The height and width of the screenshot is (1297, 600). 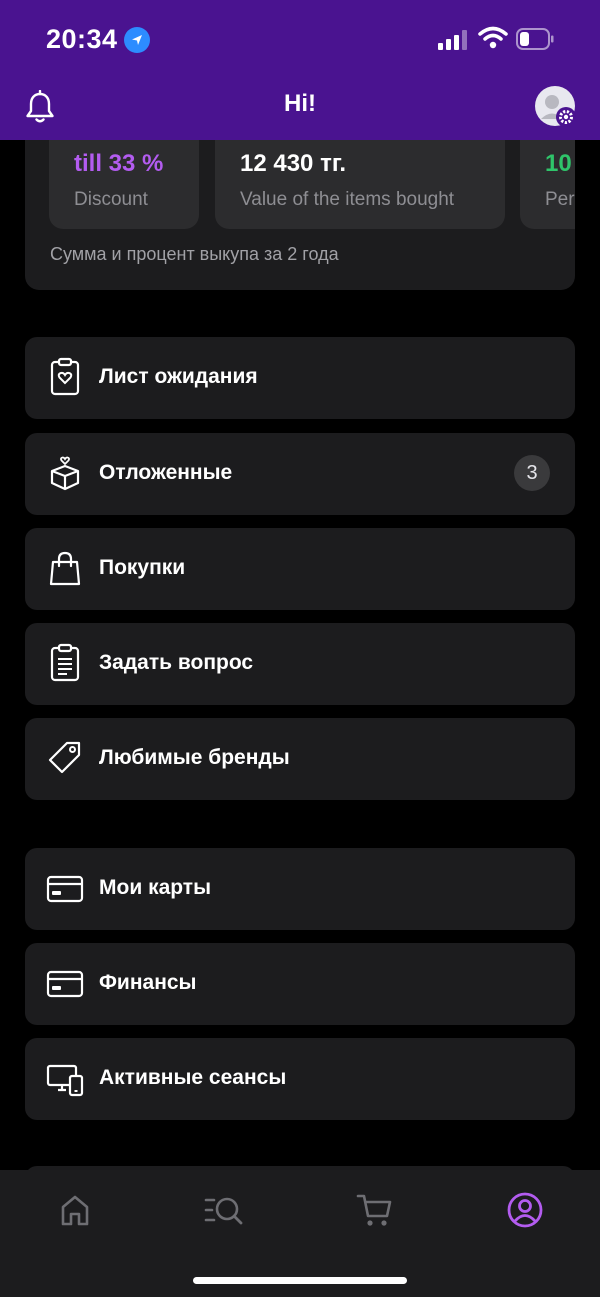 I want to click on home-indicator, so click(x=300, y=1280).